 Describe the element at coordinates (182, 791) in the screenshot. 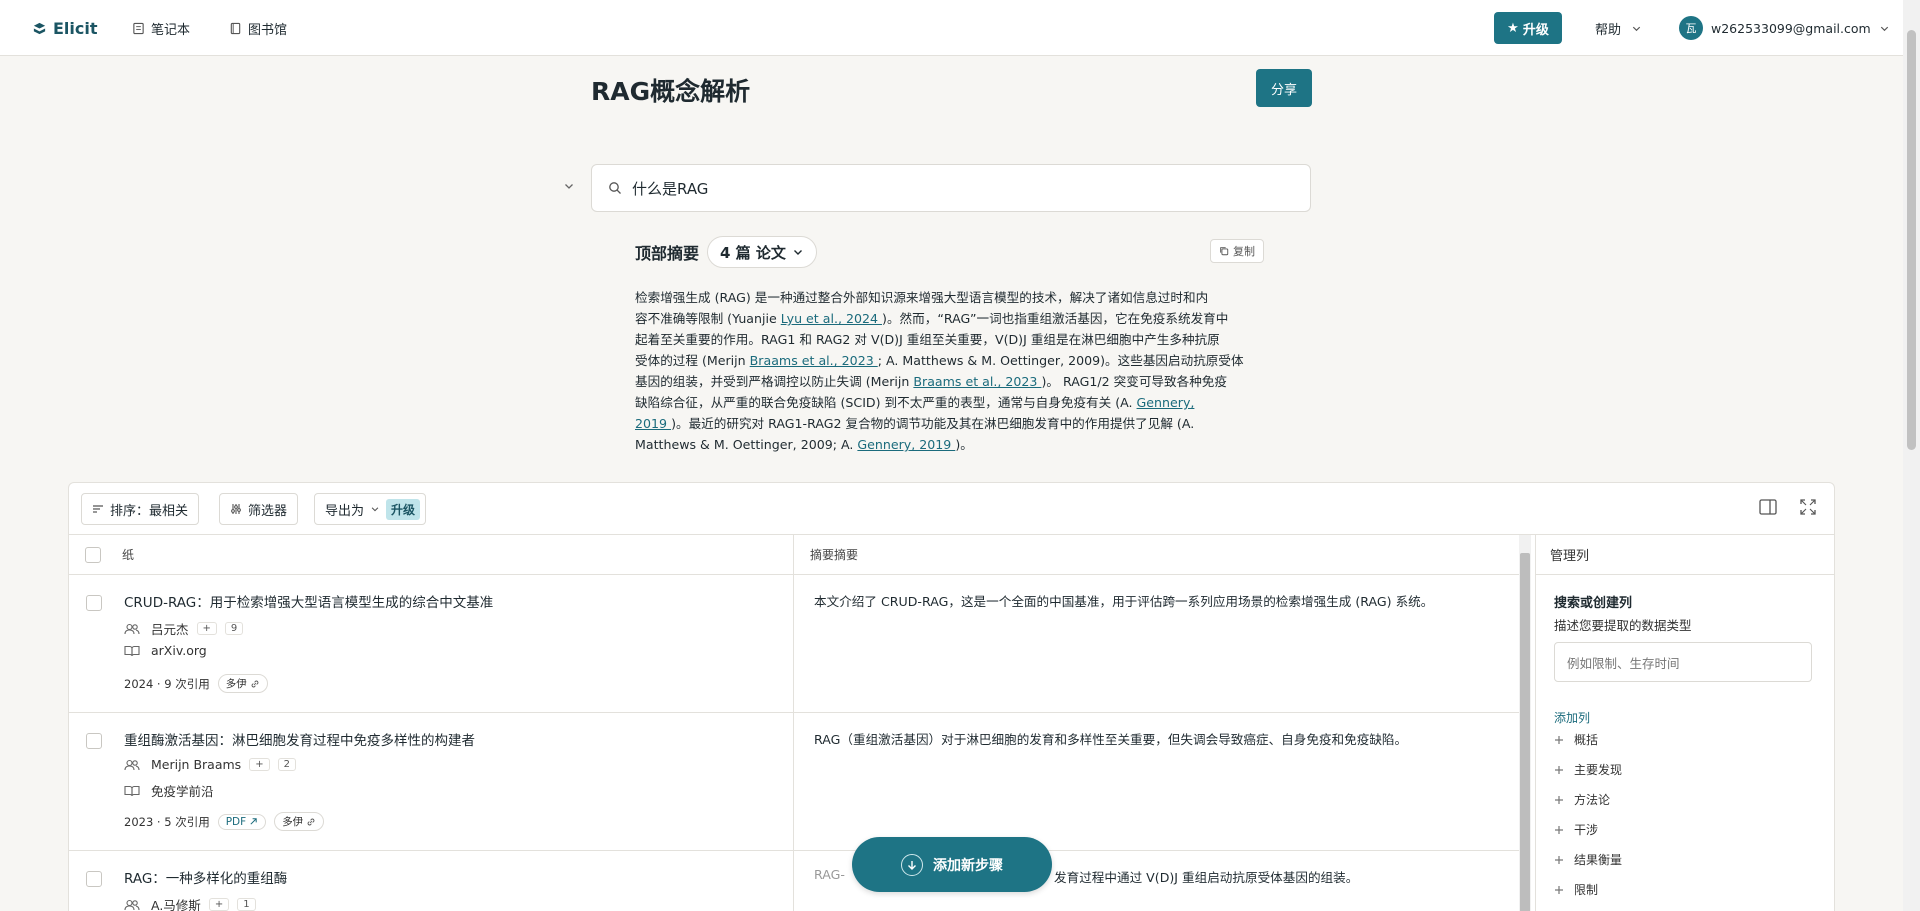

I see `venue-name: 免疫学前沿` at that location.